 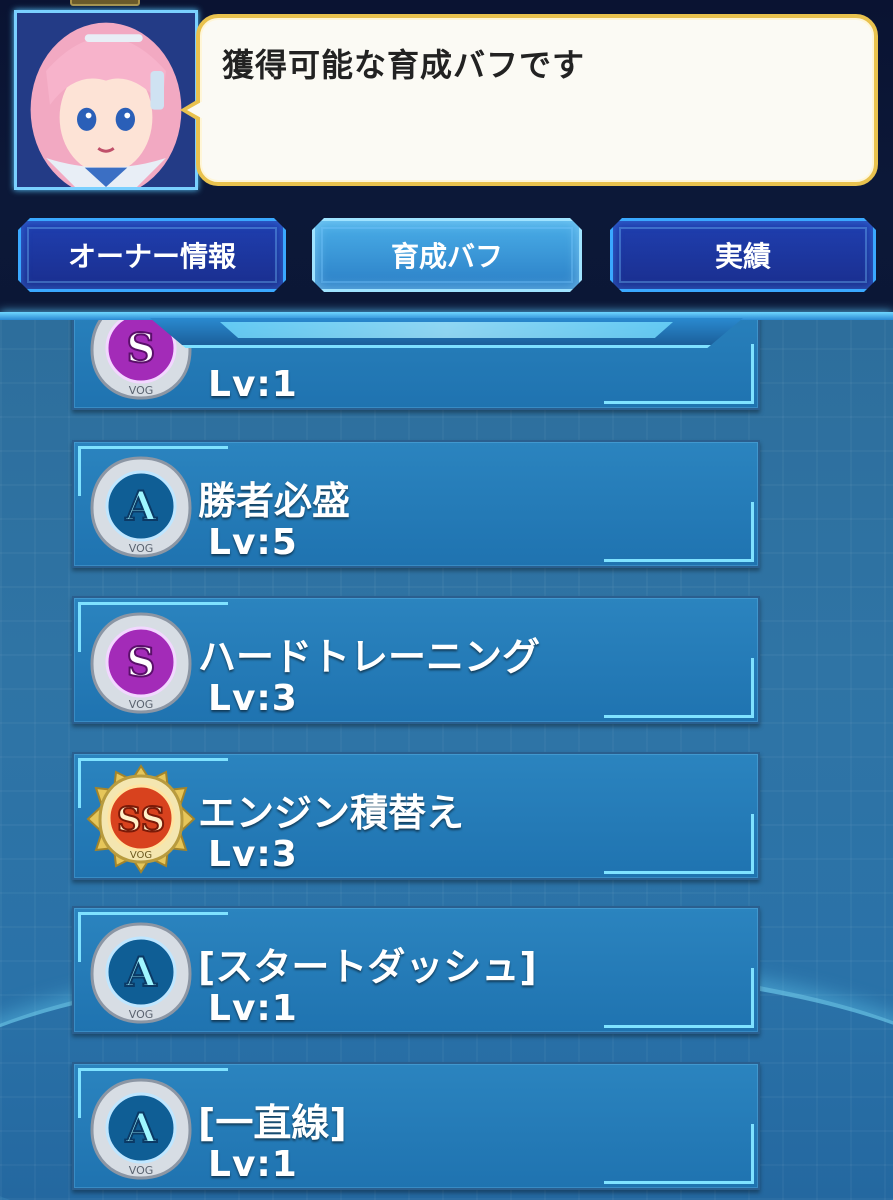 What do you see at coordinates (404, 65) in the screenshot?
I see `speech-text: 獲得可能な育成バフです` at bounding box center [404, 65].